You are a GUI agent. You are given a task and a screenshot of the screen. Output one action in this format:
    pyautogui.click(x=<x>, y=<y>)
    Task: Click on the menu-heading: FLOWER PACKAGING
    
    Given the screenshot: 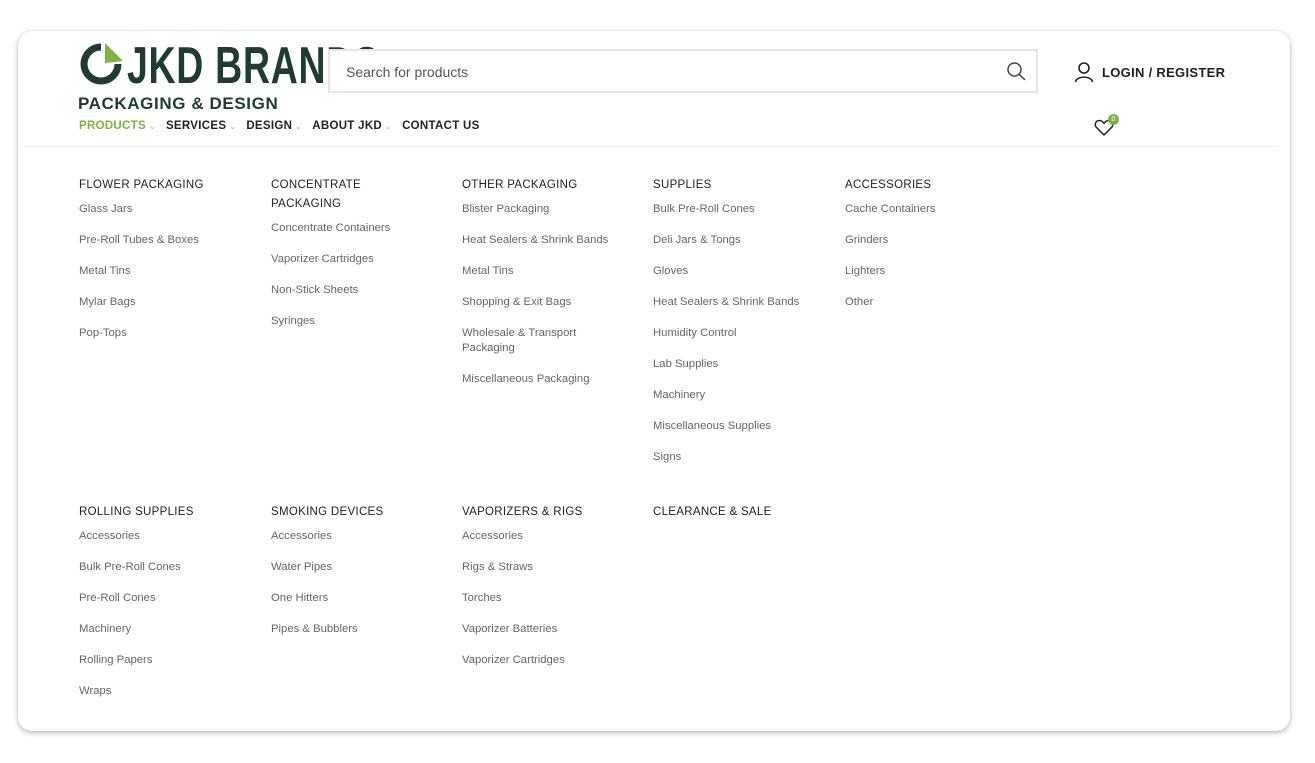 What is the action you would take?
    pyautogui.click(x=169, y=185)
    